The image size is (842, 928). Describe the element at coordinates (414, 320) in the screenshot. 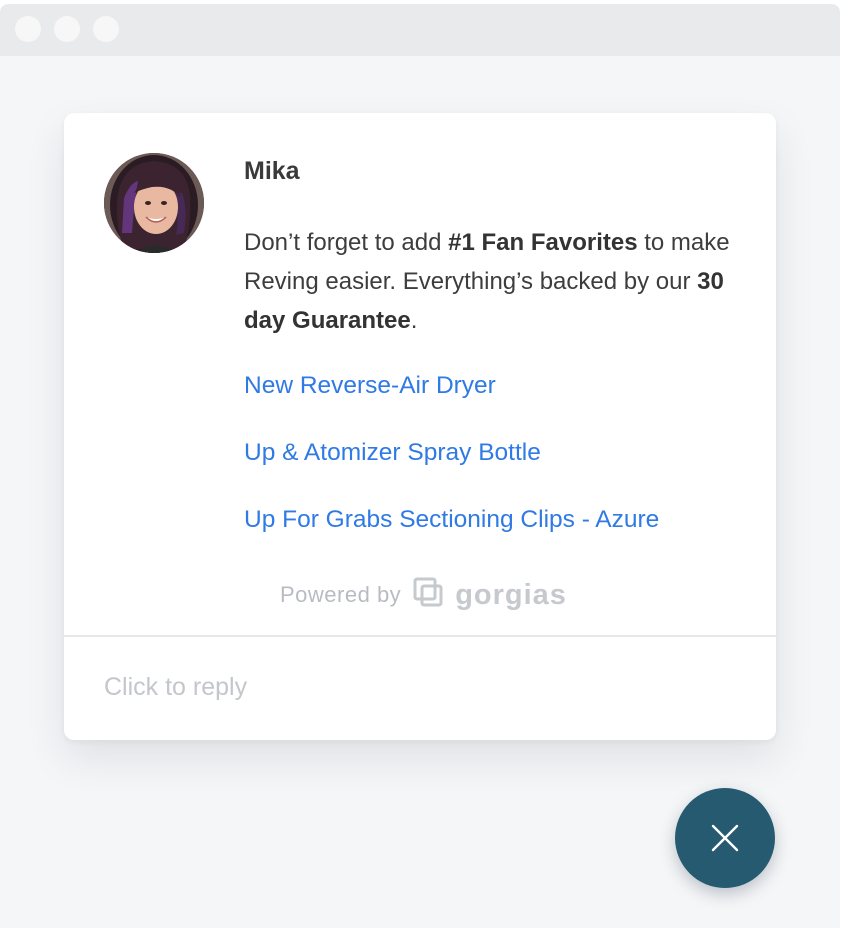

I see `message-text-part: .` at that location.